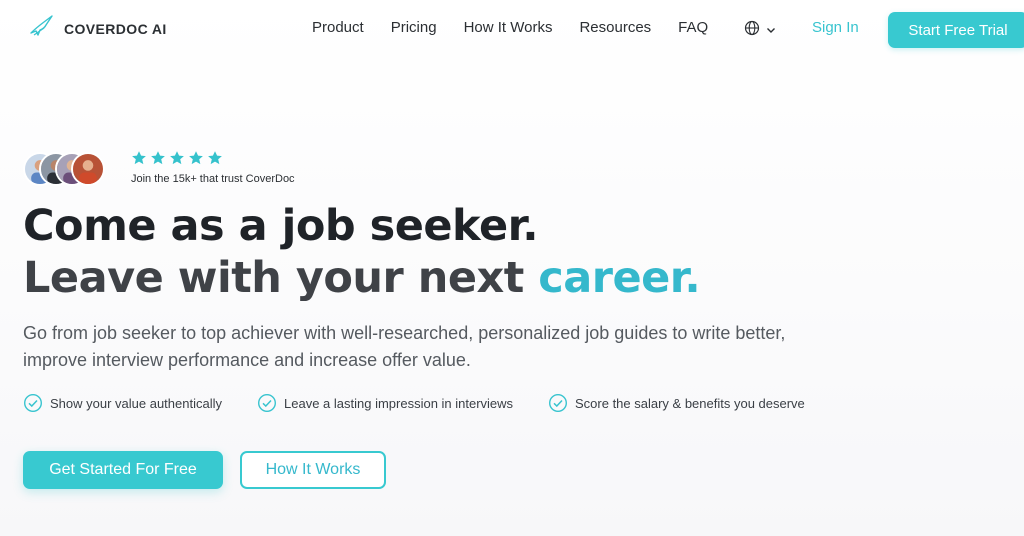 This screenshot has width=1024, height=536. I want to click on nav-item-resources: Resources, so click(615, 27).